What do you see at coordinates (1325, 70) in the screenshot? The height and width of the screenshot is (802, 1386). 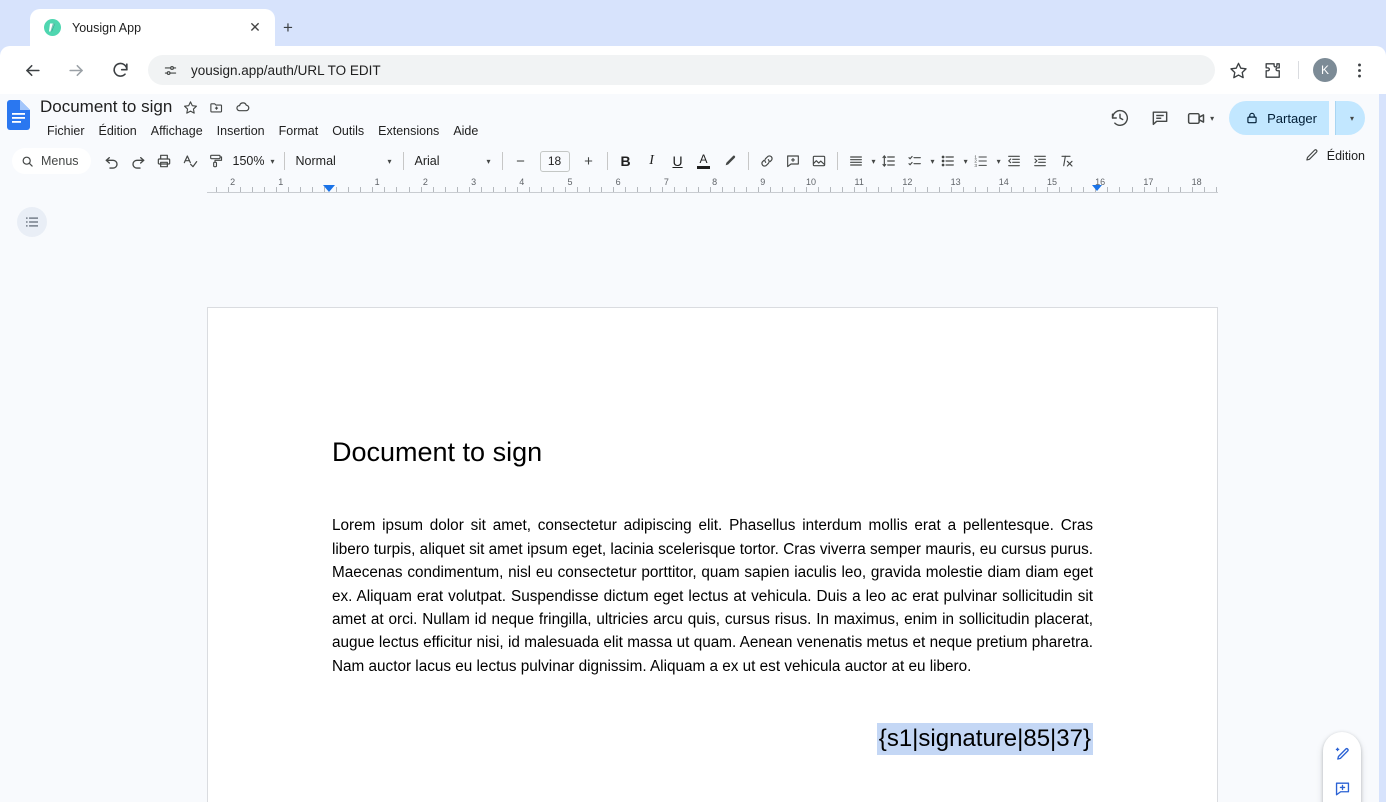 I see `avatar: K` at bounding box center [1325, 70].